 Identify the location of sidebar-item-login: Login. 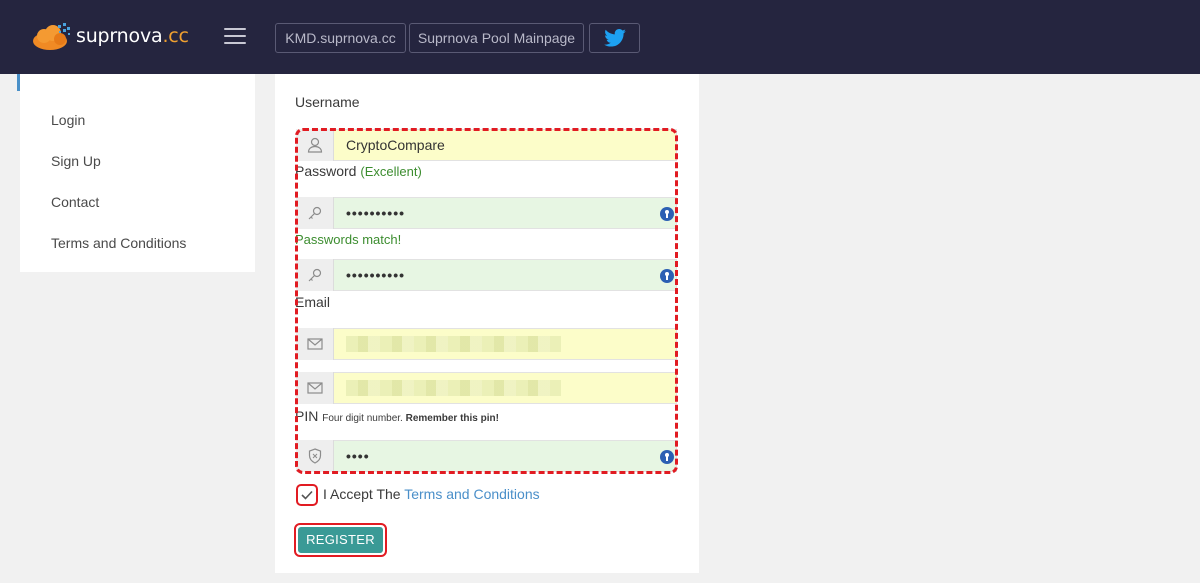
(68, 120).